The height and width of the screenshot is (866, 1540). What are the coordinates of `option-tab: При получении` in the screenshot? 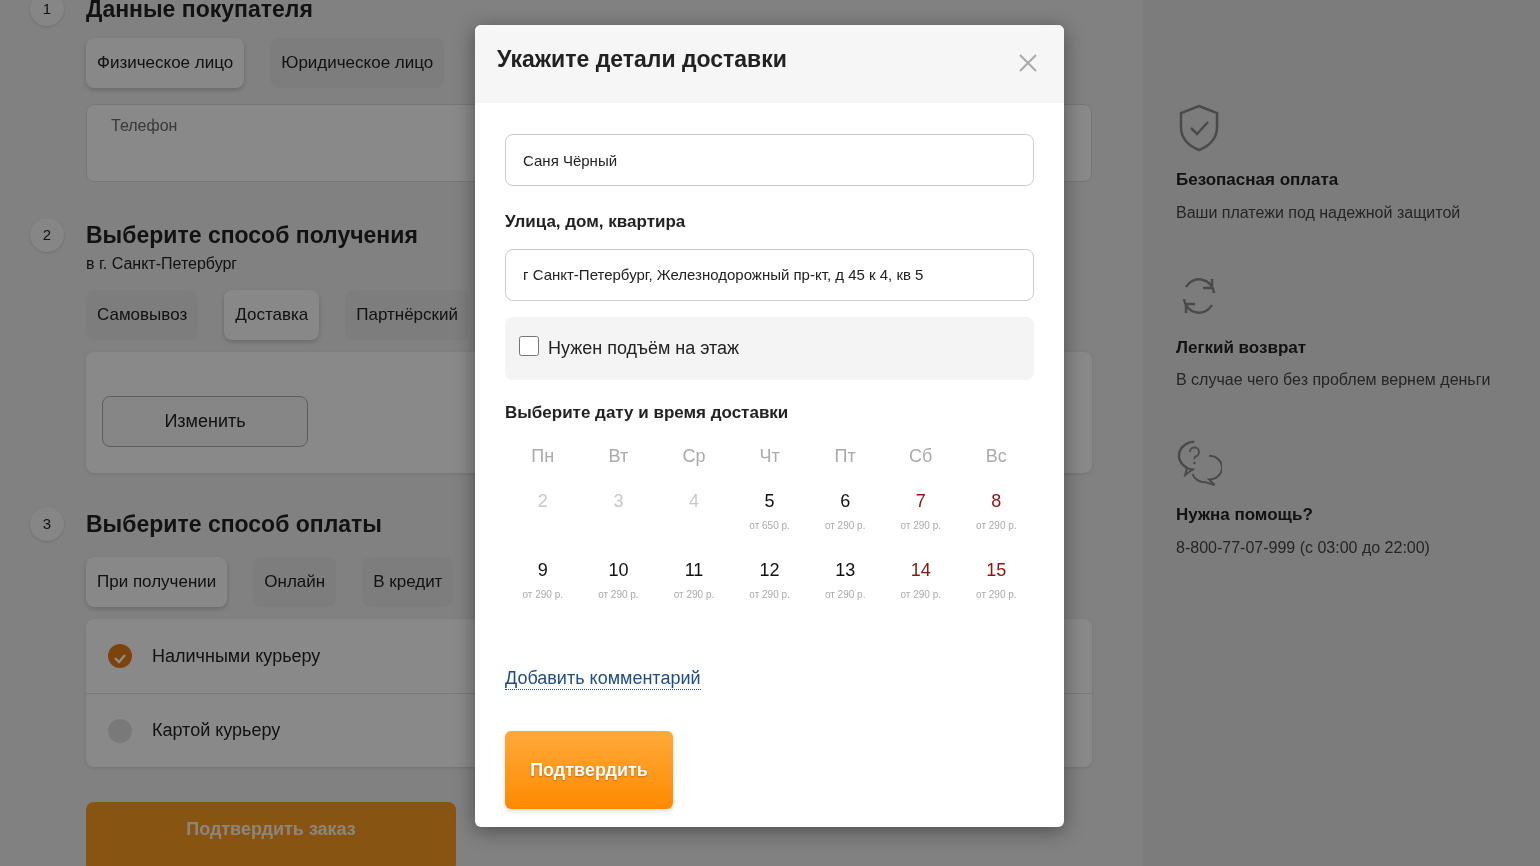 It's located at (157, 582).